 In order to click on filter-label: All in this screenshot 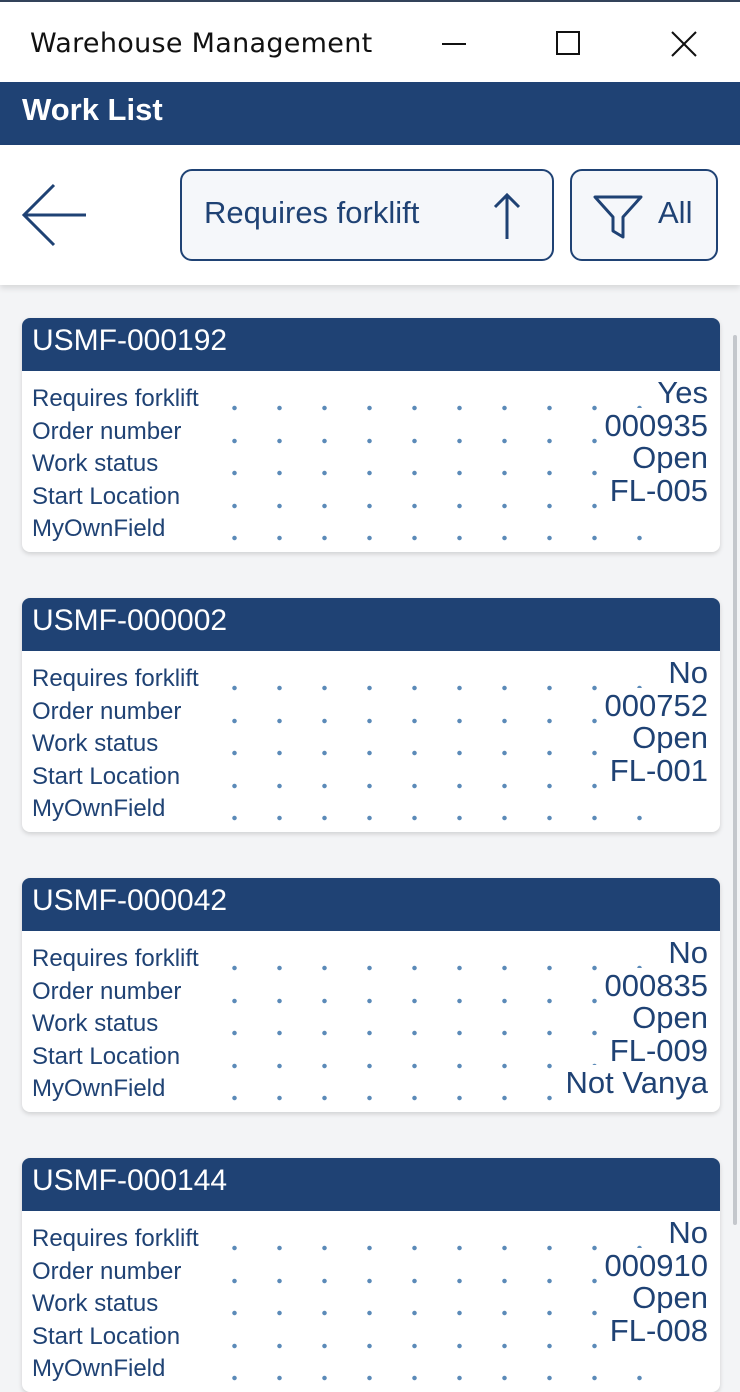, I will do `click(675, 212)`.